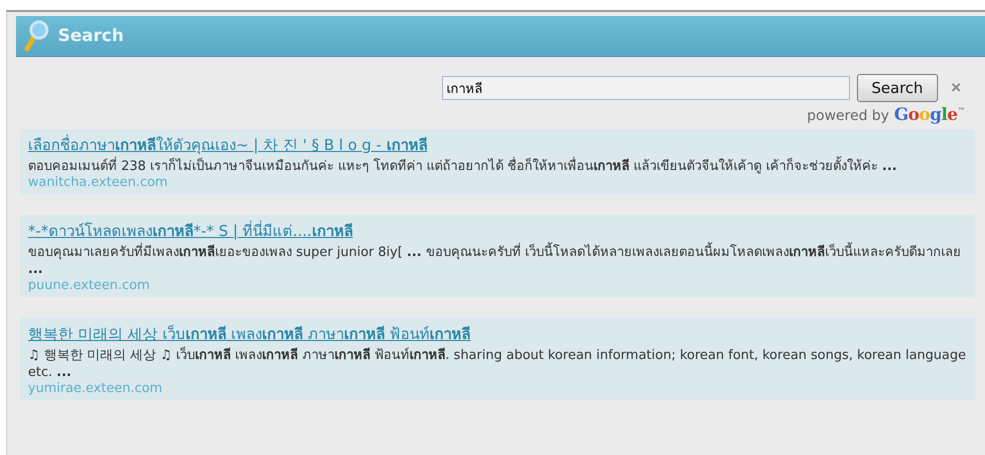 The width and height of the screenshot is (985, 455). What do you see at coordinates (91, 36) in the screenshot?
I see `panel-title: Search` at bounding box center [91, 36].